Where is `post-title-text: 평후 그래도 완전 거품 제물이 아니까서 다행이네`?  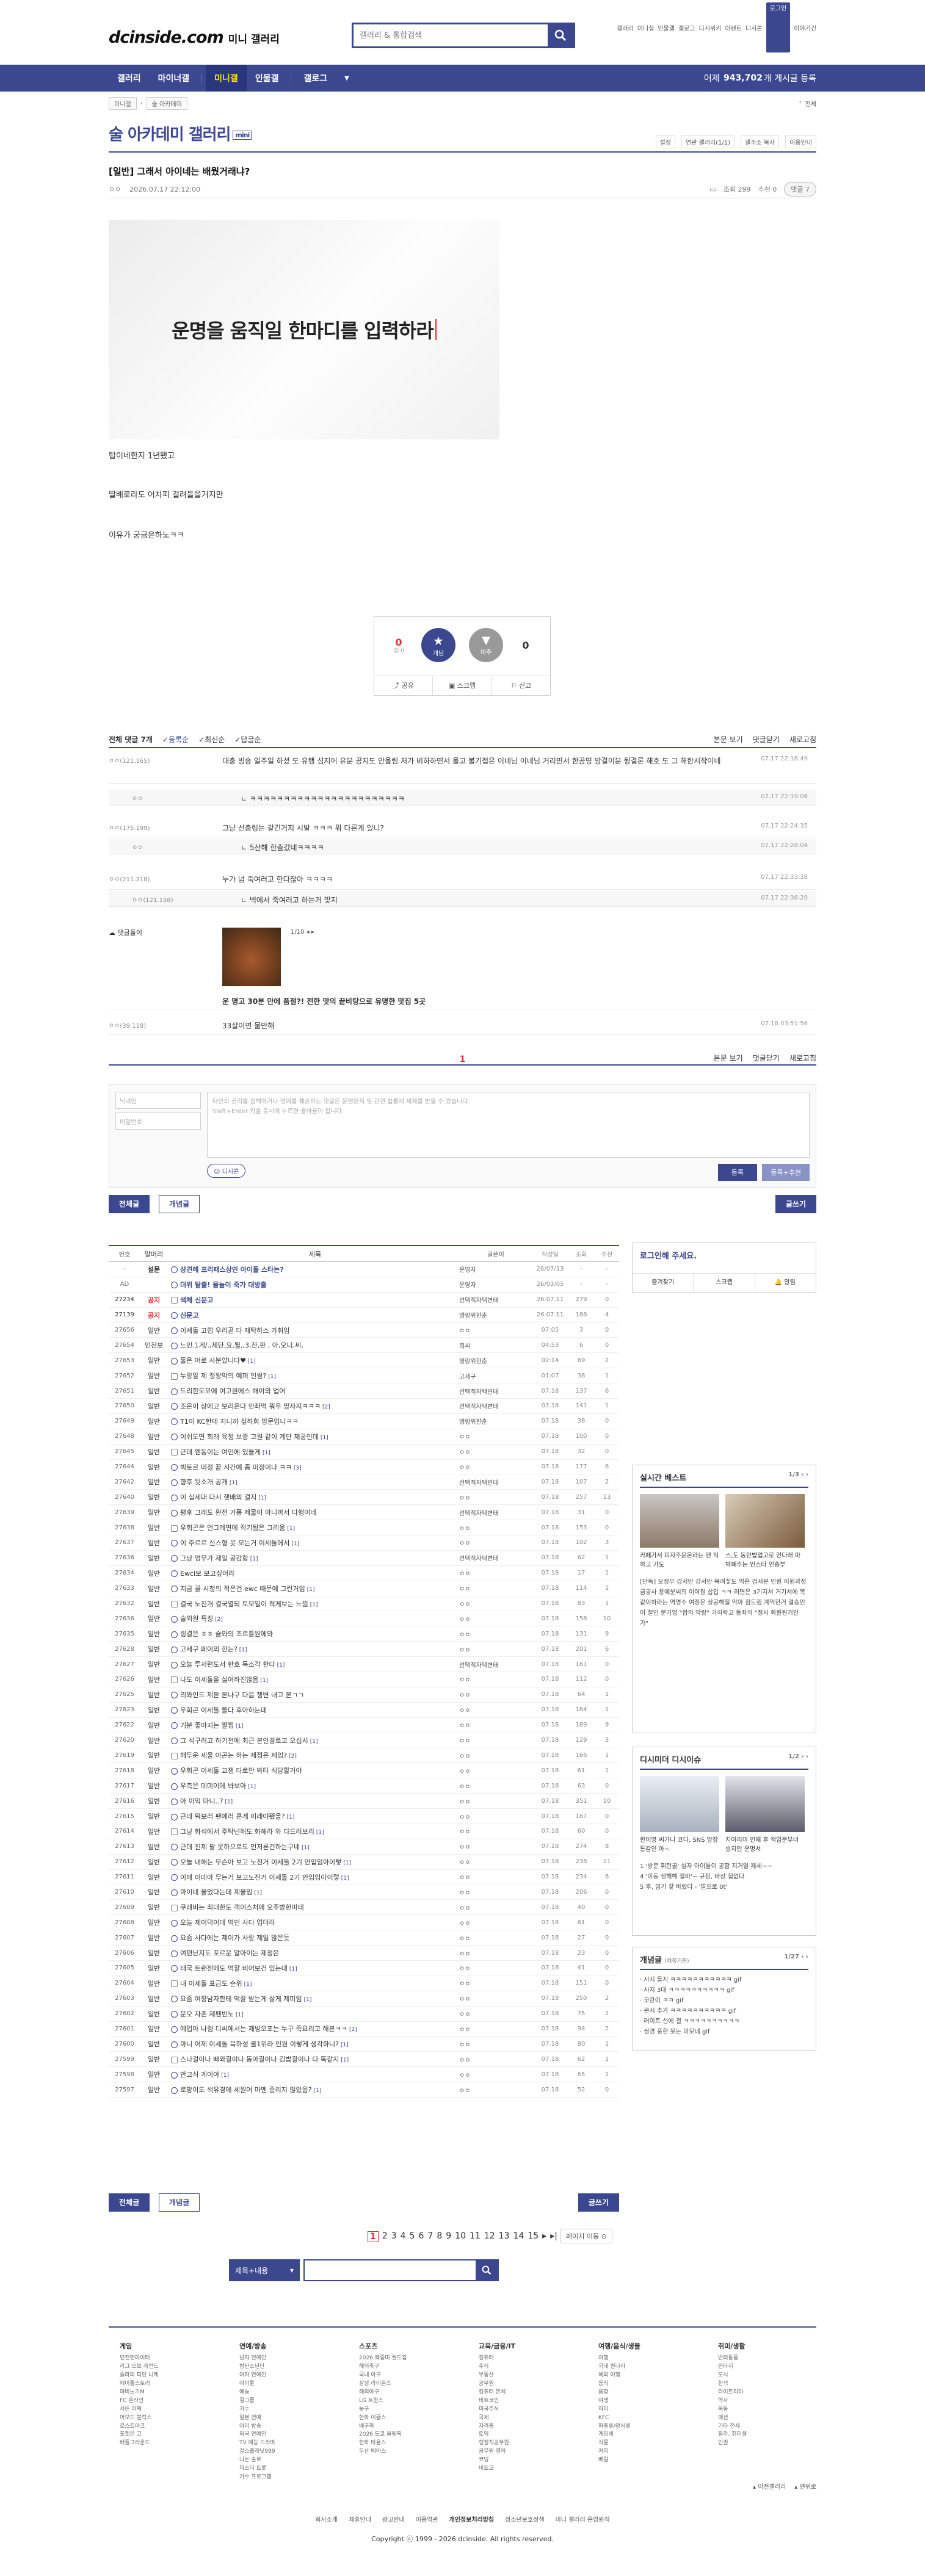 post-title-text: 평후 그래도 완전 거품 제물이 아니까서 다행이네 is located at coordinates (248, 1513).